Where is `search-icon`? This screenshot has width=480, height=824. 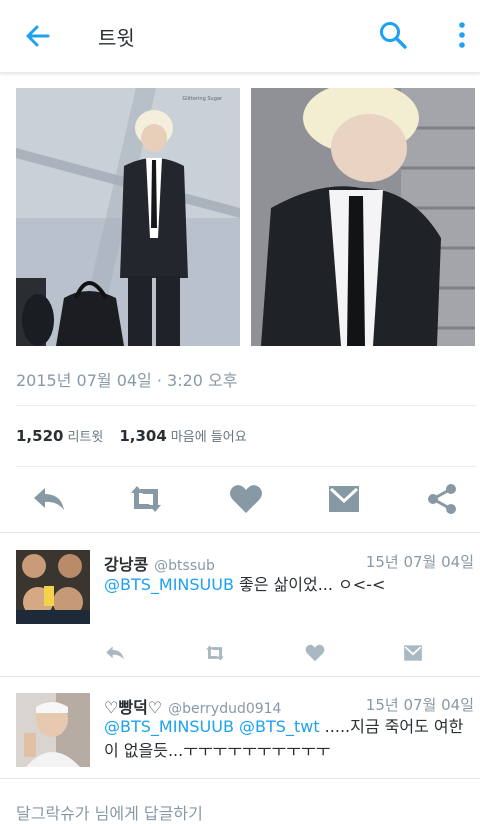 search-icon is located at coordinates (393, 35).